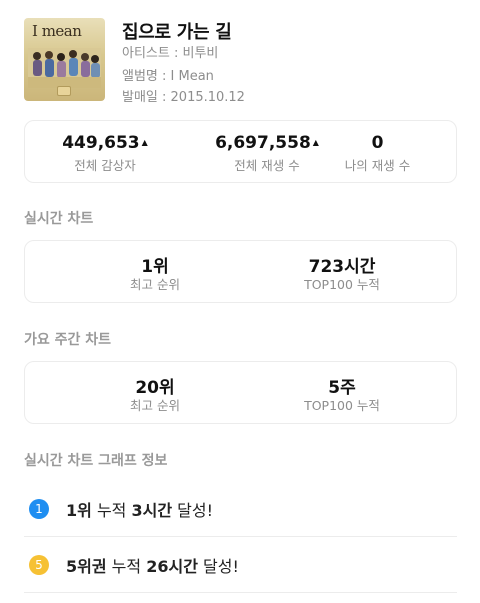 The width and height of the screenshot is (480, 603). I want to click on total-listeners-stat: 449,653 ▲ 전체 감상자, so click(105, 152).